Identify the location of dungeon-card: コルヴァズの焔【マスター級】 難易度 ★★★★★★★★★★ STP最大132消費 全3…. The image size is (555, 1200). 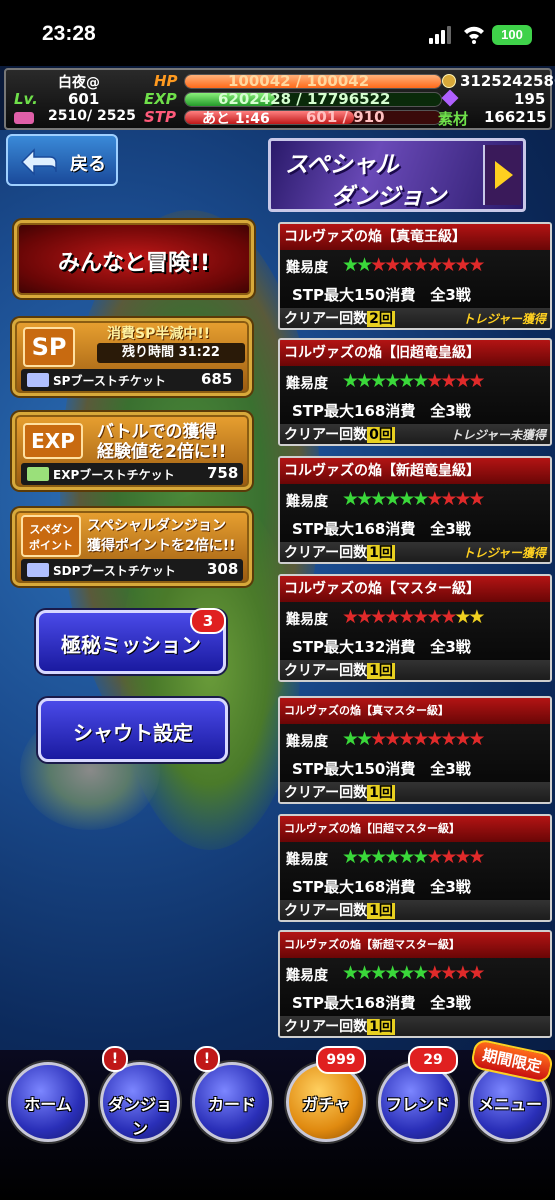
(415, 628).